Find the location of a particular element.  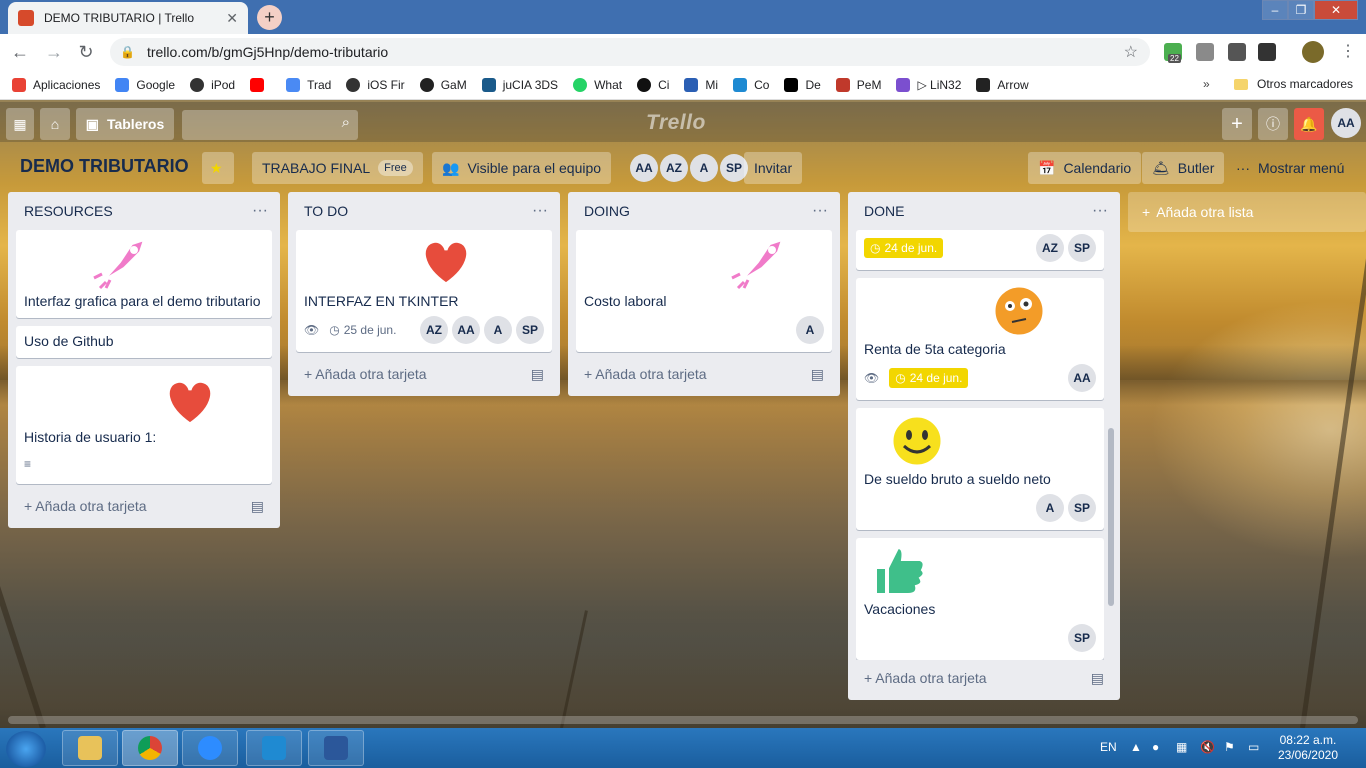

calendar-button: 📅 Calendario is located at coordinates (1085, 168).